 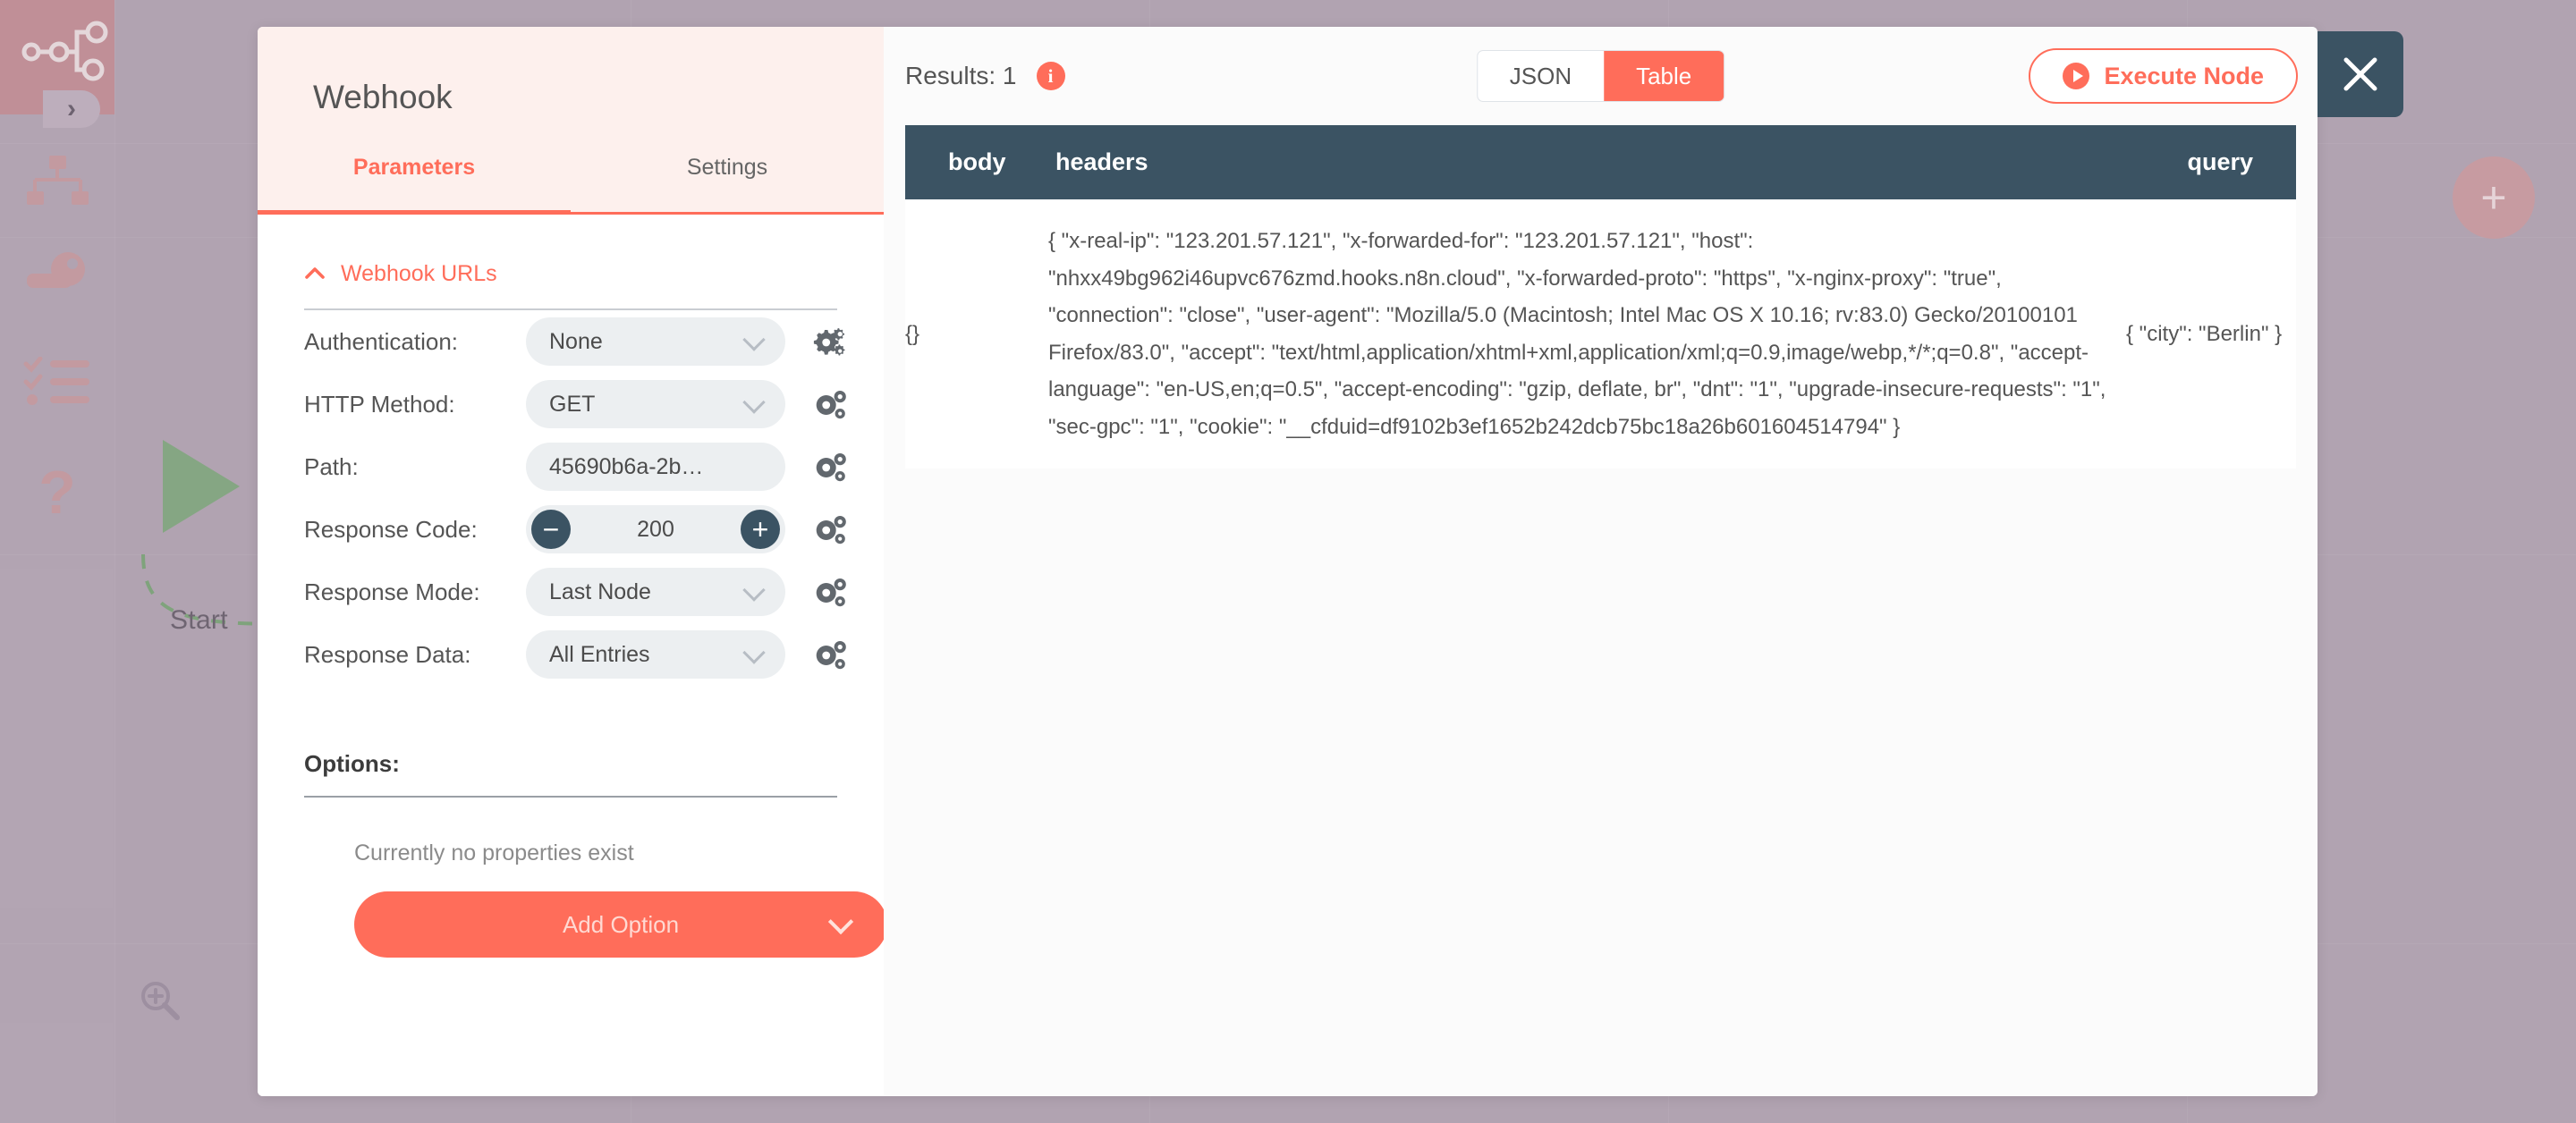 I want to click on column-header-query: query, so click(x=2211, y=162).